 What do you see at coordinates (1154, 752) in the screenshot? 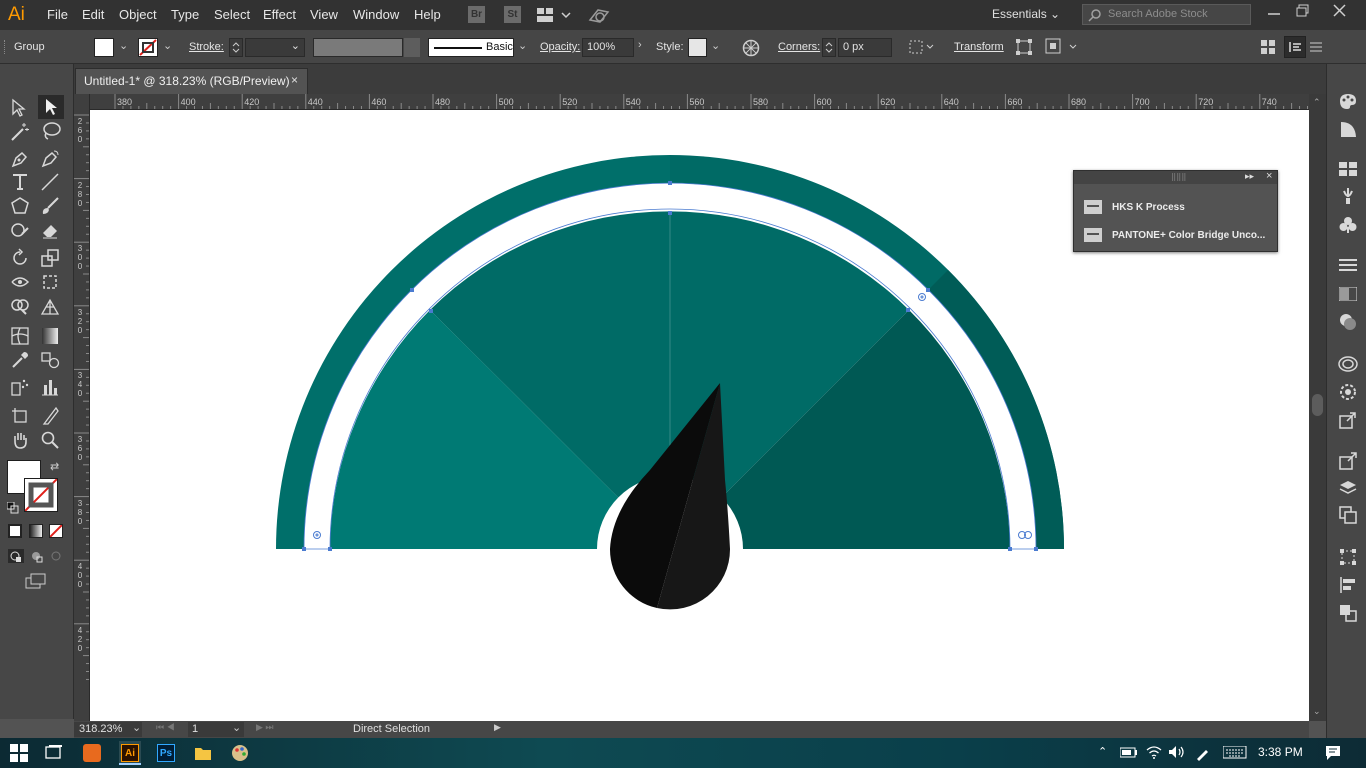
I see `wifi-icon` at bounding box center [1154, 752].